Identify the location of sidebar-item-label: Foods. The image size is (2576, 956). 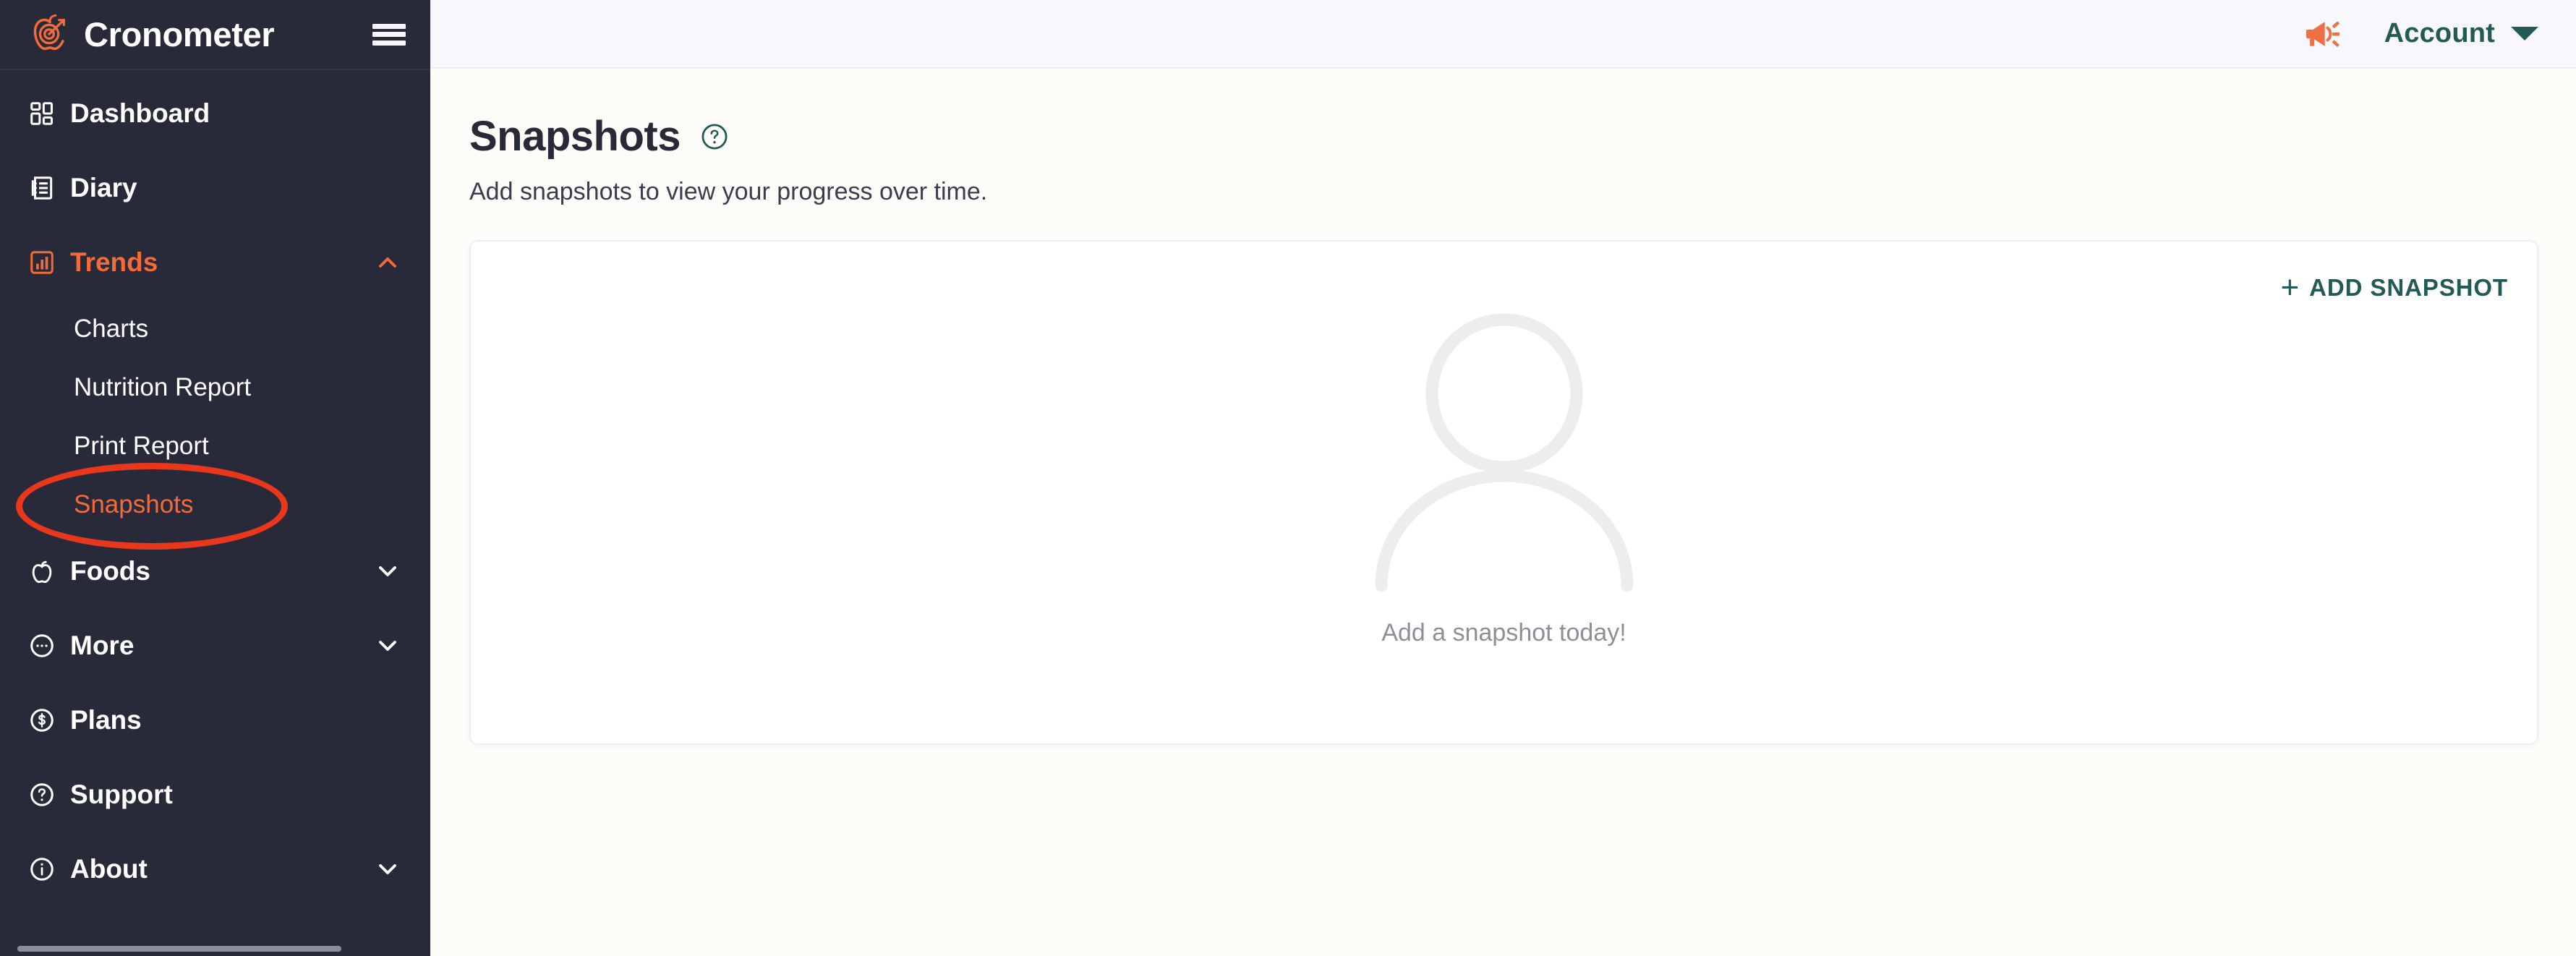
(110, 570).